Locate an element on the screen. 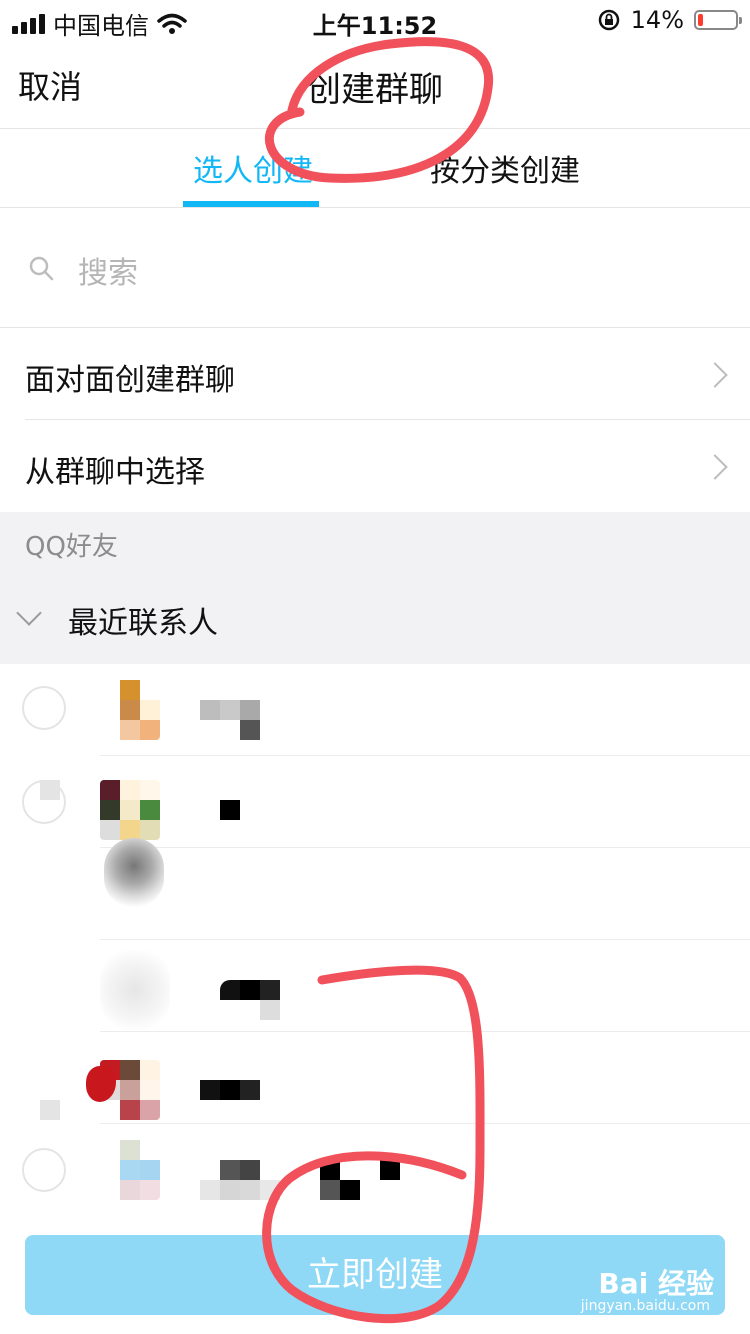 Image resolution: width=750 pixels, height=1334 pixels. baidu-watermark: Bai 经验 is located at coordinates (656, 1283).